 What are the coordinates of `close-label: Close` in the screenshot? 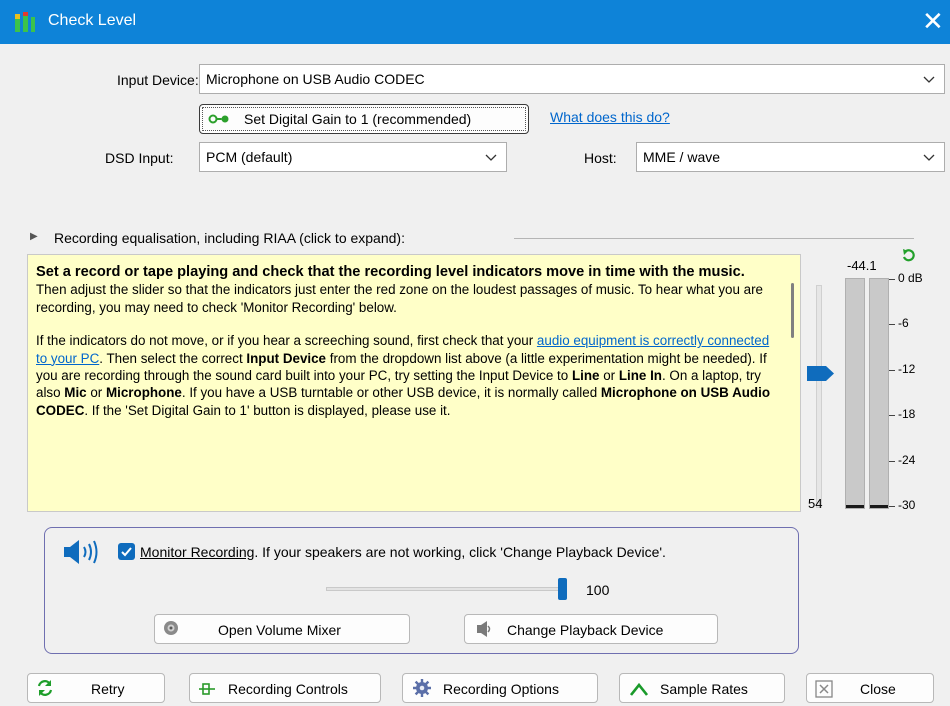 It's located at (878, 689).